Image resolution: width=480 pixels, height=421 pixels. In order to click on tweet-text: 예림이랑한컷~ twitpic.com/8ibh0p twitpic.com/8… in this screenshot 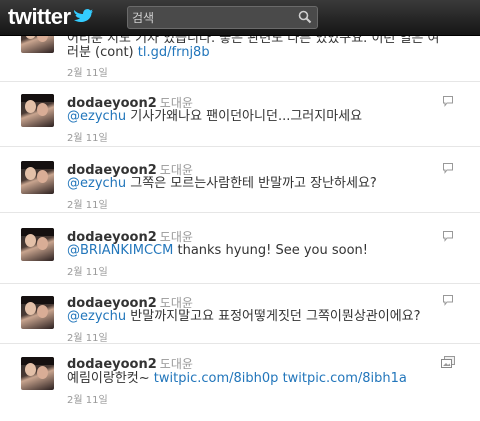, I will do `click(237, 378)`.